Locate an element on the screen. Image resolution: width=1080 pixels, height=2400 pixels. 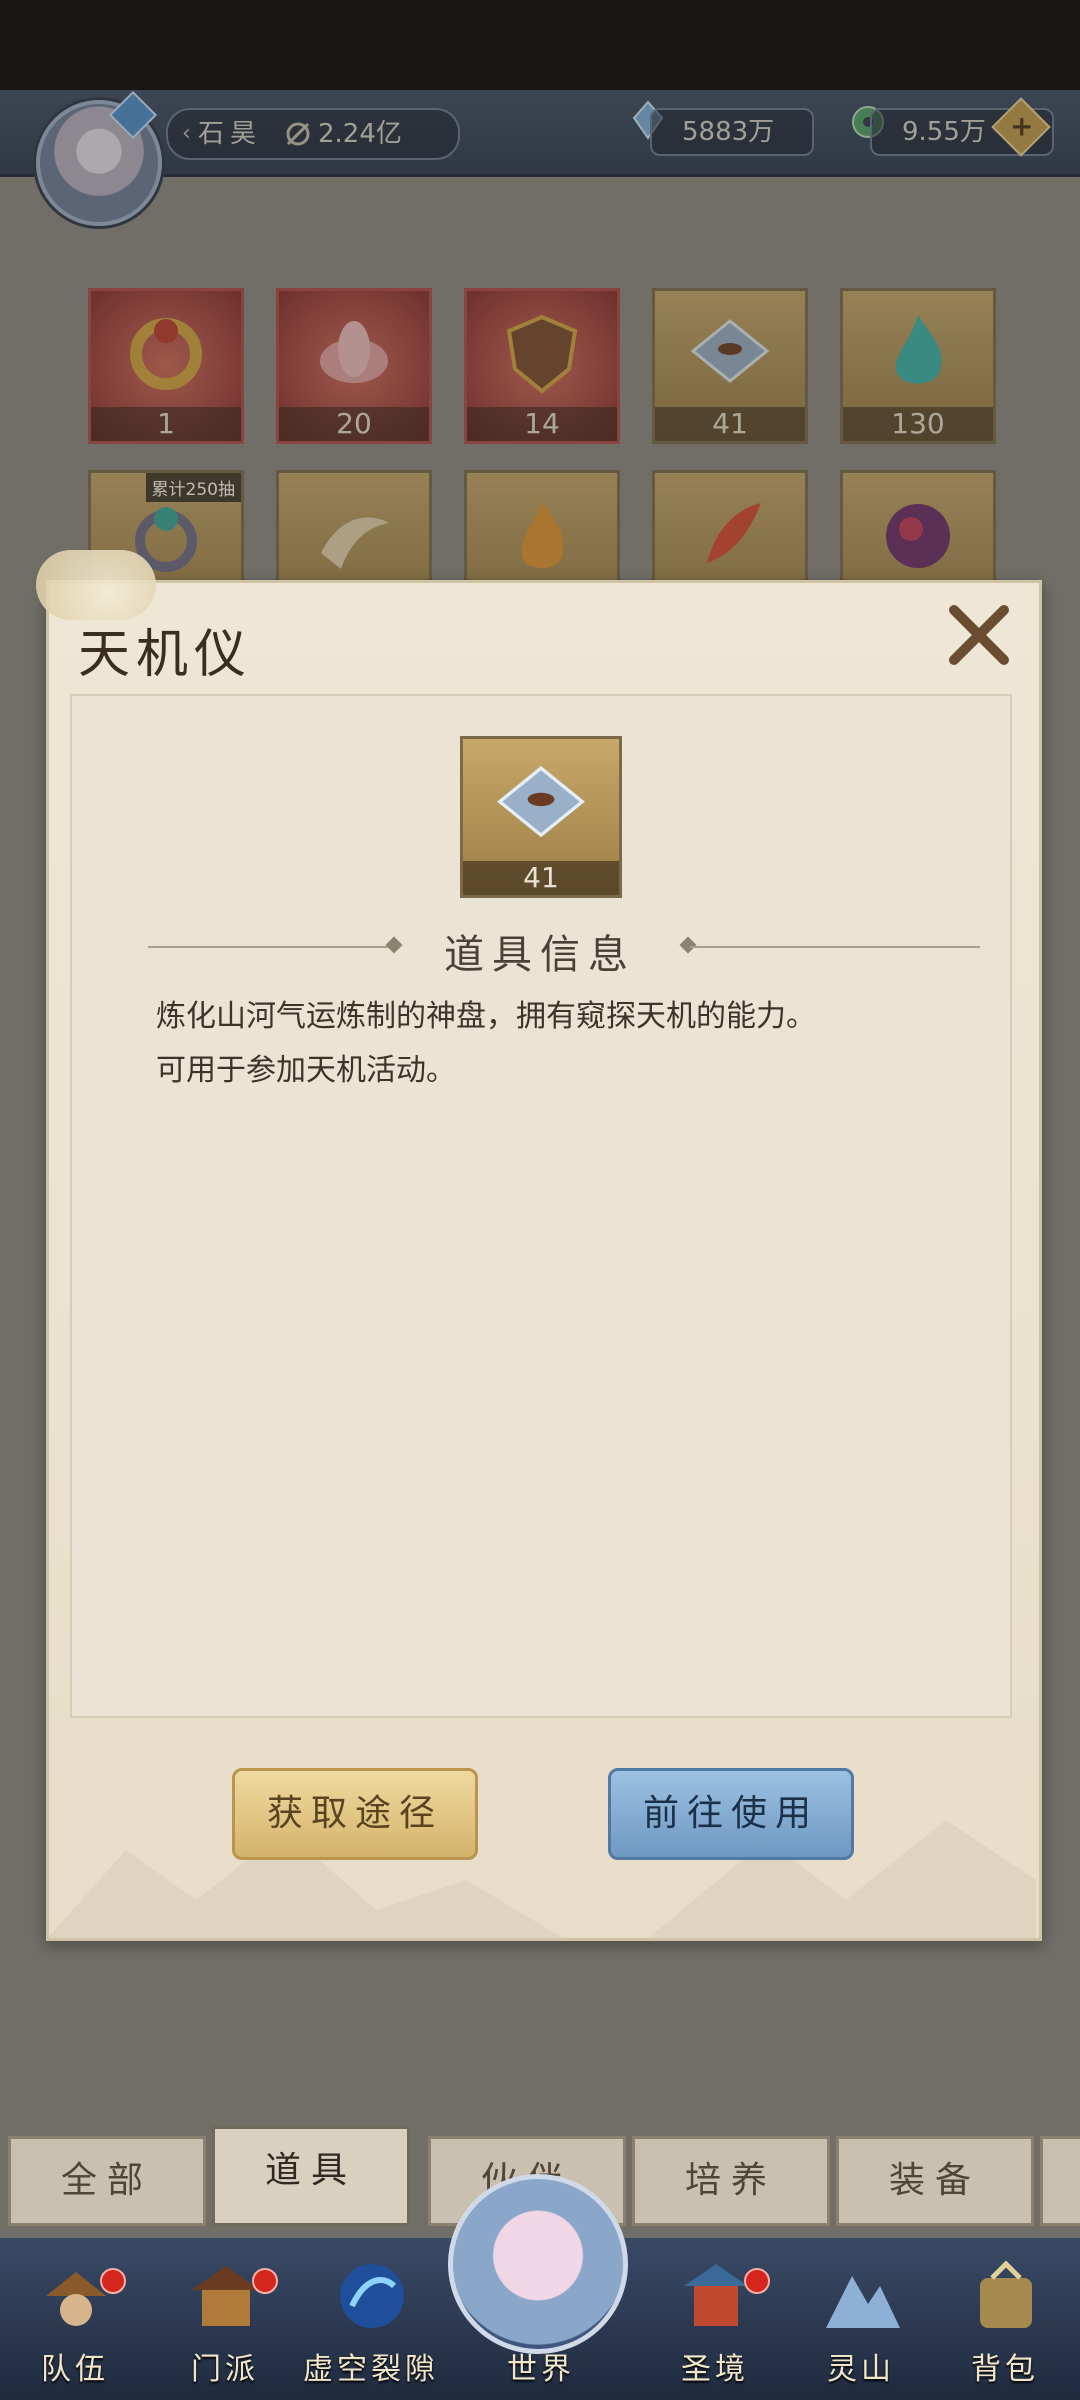
nav-team: 队伍 is located at coordinates (75, 2324).